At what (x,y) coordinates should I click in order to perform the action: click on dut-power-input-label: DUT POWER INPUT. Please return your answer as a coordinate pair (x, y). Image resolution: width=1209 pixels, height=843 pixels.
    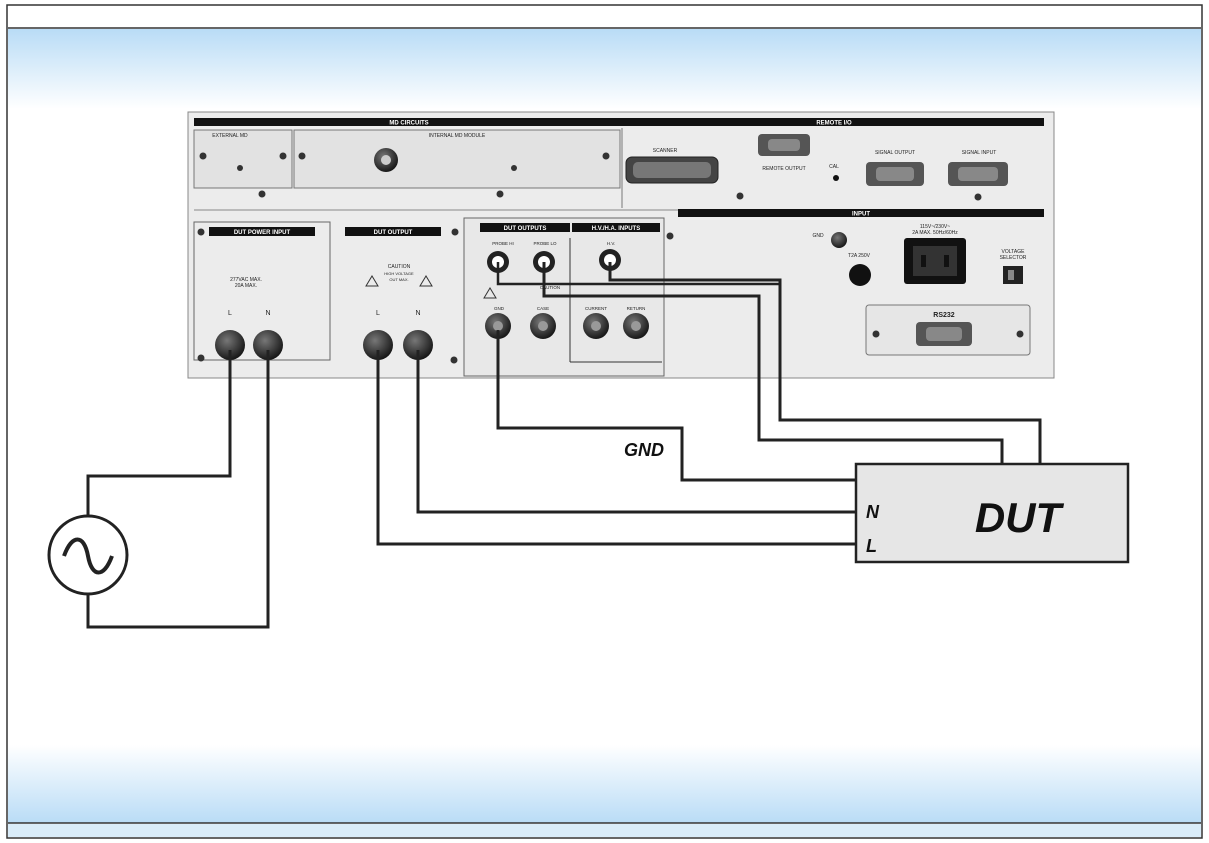
    Looking at the image, I should click on (262, 233).